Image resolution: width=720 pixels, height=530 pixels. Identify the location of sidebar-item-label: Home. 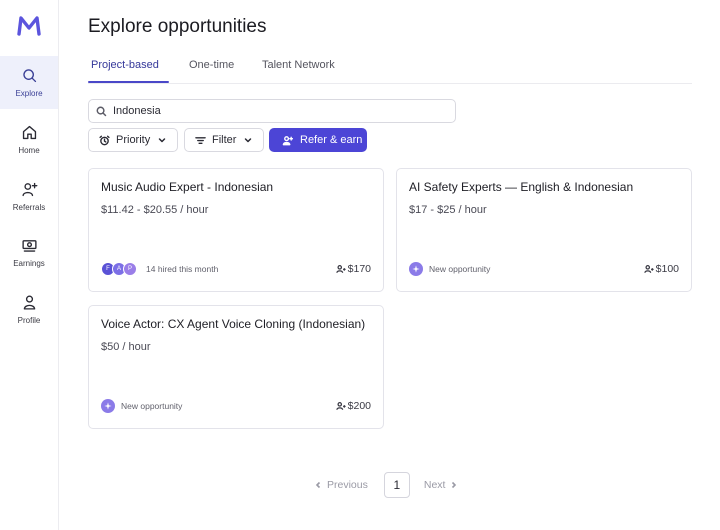
(29, 150).